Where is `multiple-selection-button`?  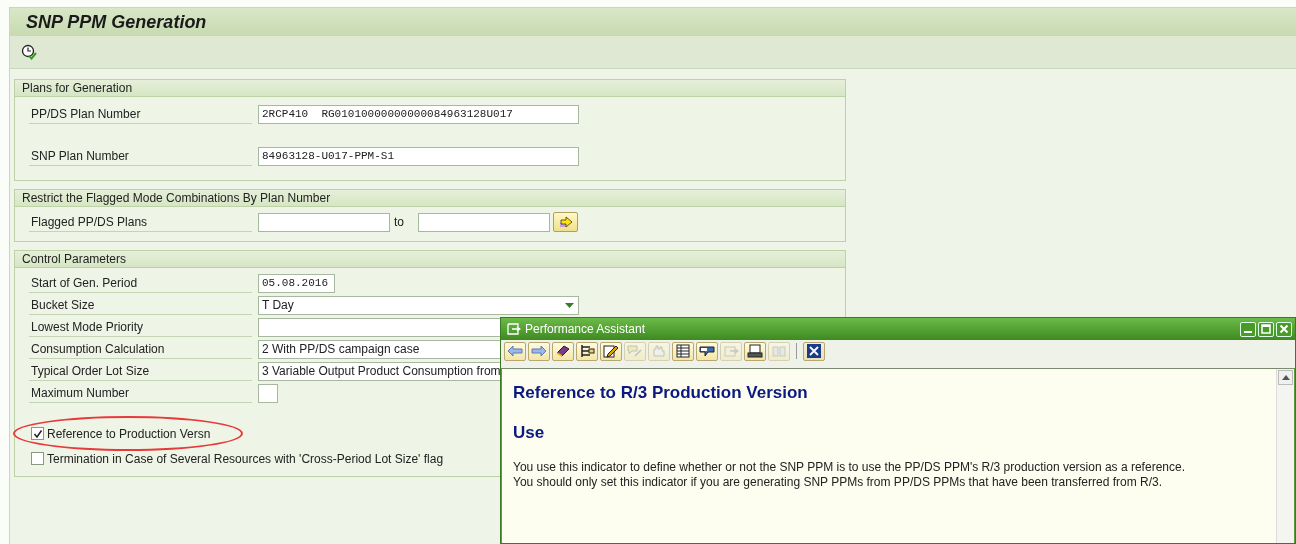 multiple-selection-button is located at coordinates (565, 222).